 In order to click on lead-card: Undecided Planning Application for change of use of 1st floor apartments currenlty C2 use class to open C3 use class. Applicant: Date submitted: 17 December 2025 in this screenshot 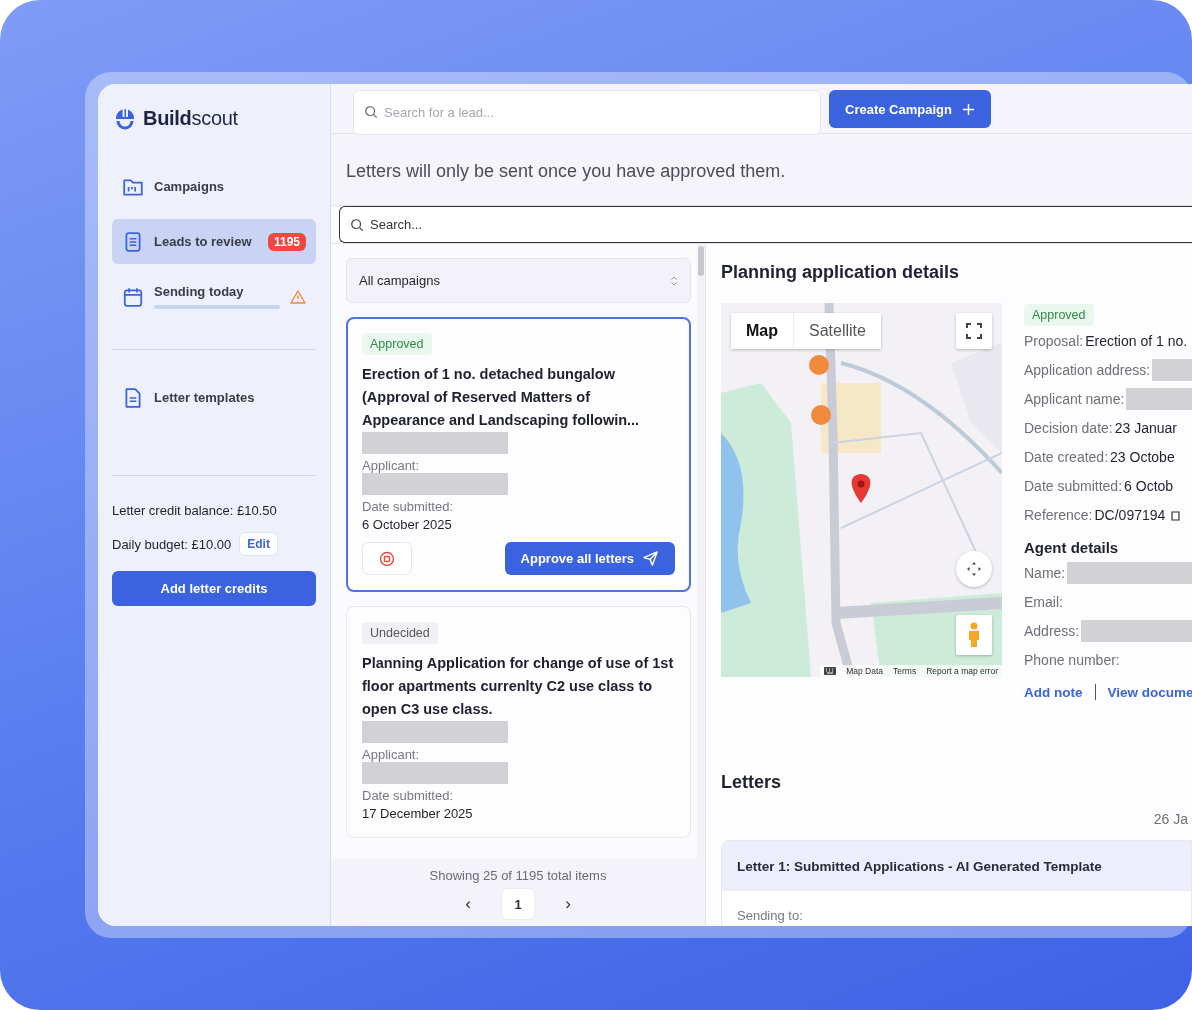, I will do `click(518, 722)`.